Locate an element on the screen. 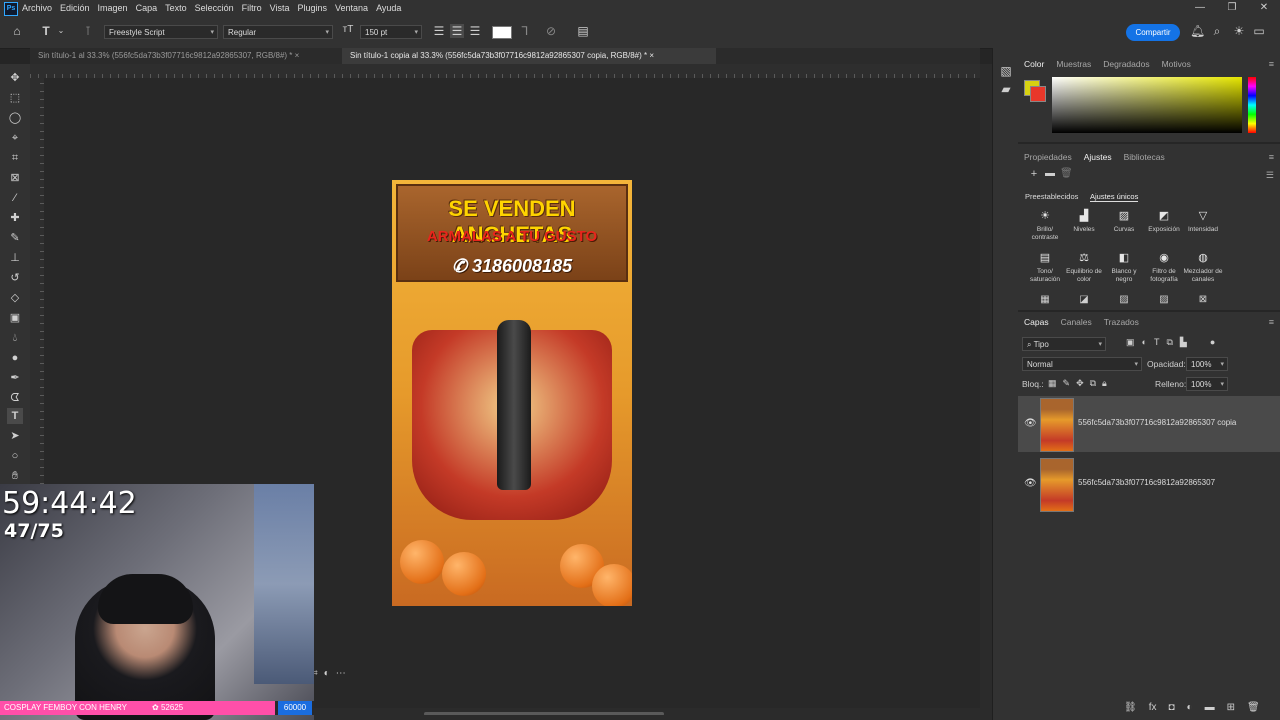 Image resolution: width=1280 pixels, height=720 pixels. font-style-select: Regular ▾ is located at coordinates (278, 32).